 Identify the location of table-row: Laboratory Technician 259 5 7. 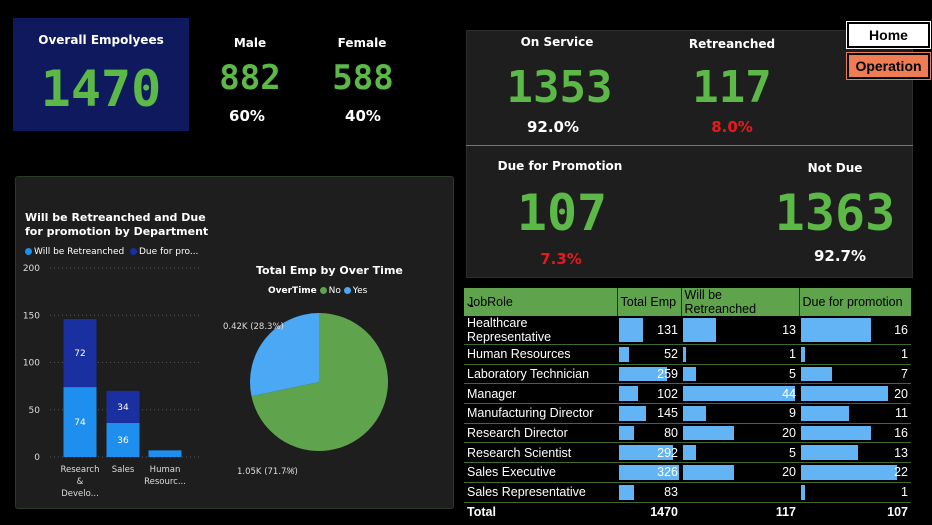
(687, 374).